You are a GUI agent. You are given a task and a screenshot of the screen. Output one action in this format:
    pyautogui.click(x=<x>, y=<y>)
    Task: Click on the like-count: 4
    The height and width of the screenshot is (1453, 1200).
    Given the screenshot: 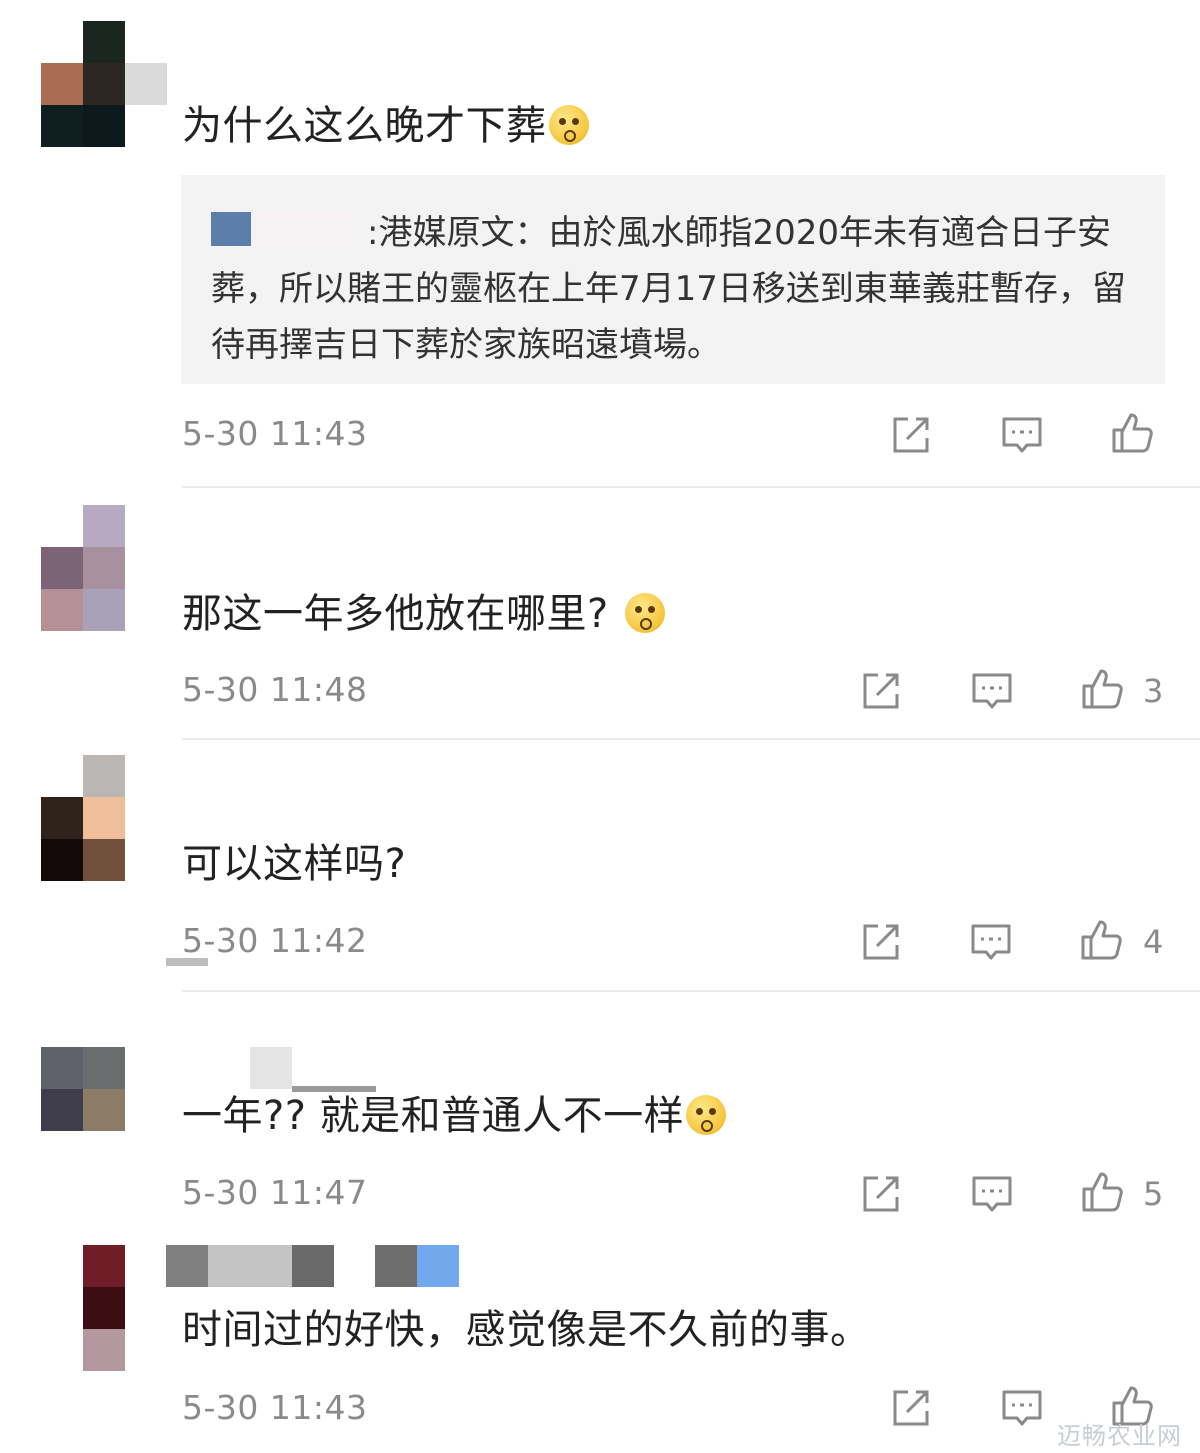 What is the action you would take?
    pyautogui.click(x=1153, y=942)
    